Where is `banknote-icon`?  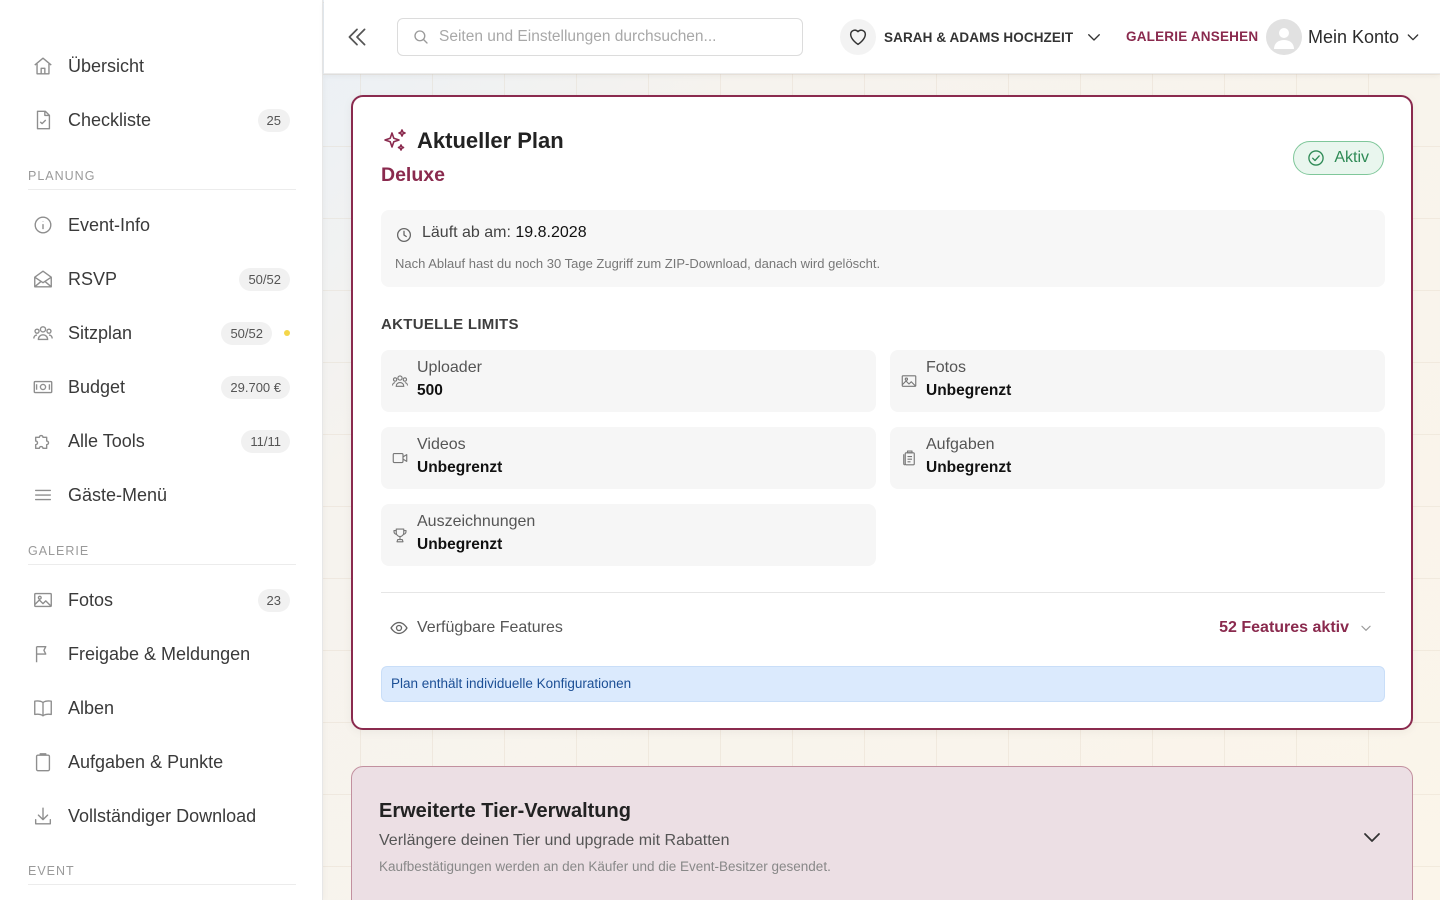 banknote-icon is located at coordinates (43, 387).